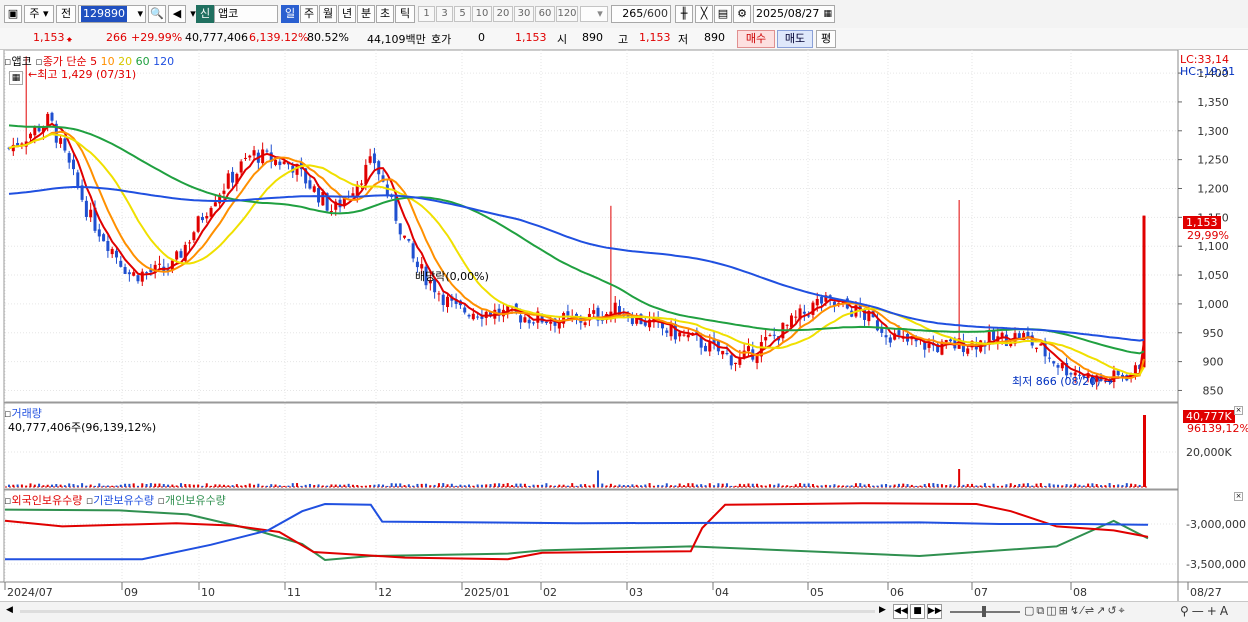 The image size is (1248, 622). What do you see at coordinates (347, 14) in the screenshot?
I see `period-year: 년` at bounding box center [347, 14].